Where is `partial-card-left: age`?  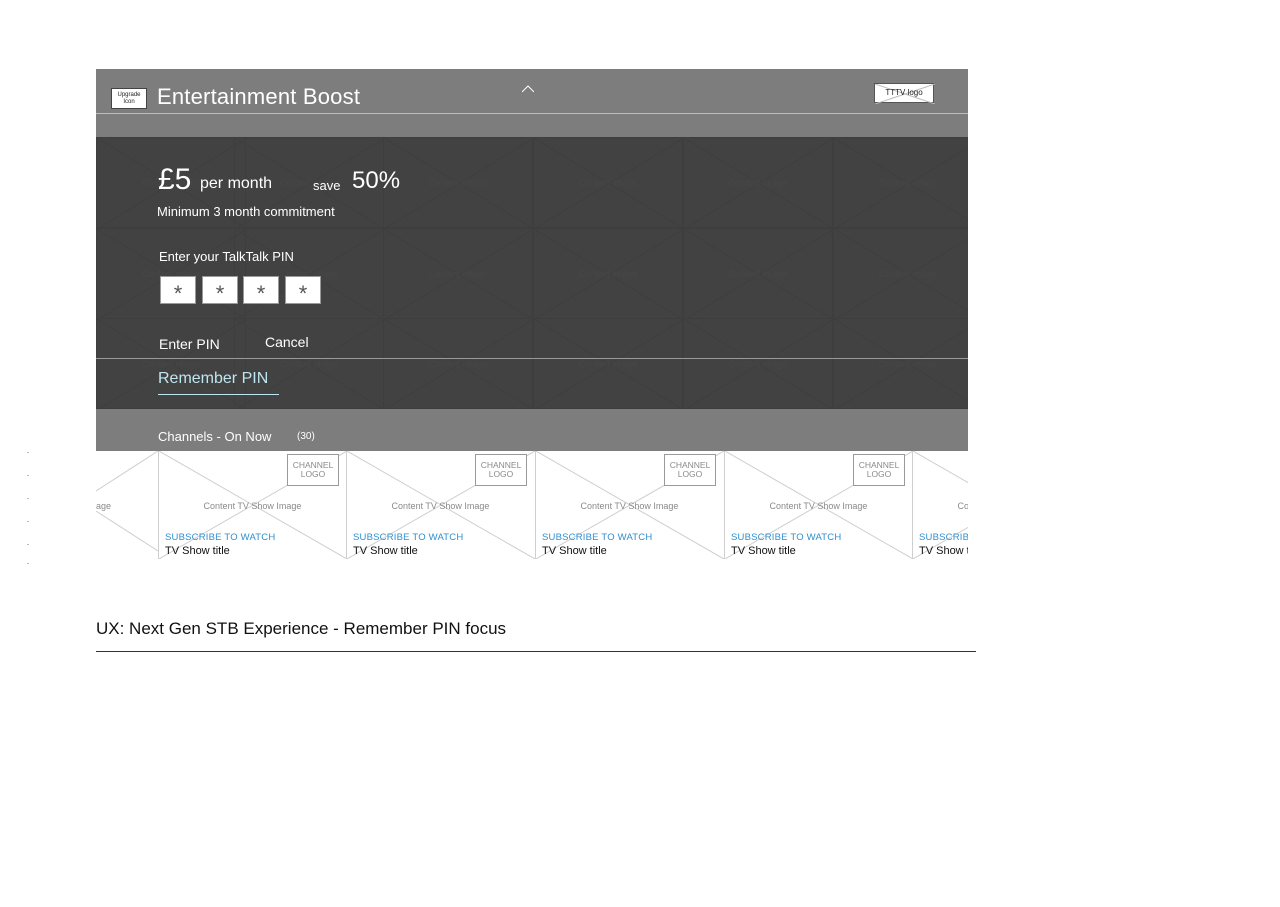 partial-card-left: age is located at coordinates (127, 504).